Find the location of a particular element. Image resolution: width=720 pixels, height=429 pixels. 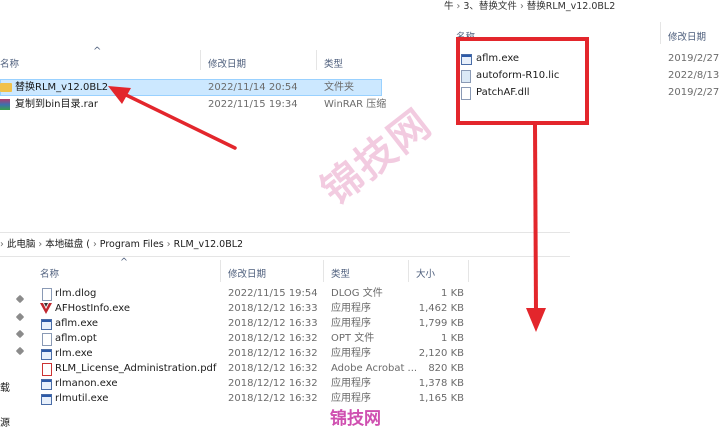

watermark-small: 锦技网 is located at coordinates (355, 419).